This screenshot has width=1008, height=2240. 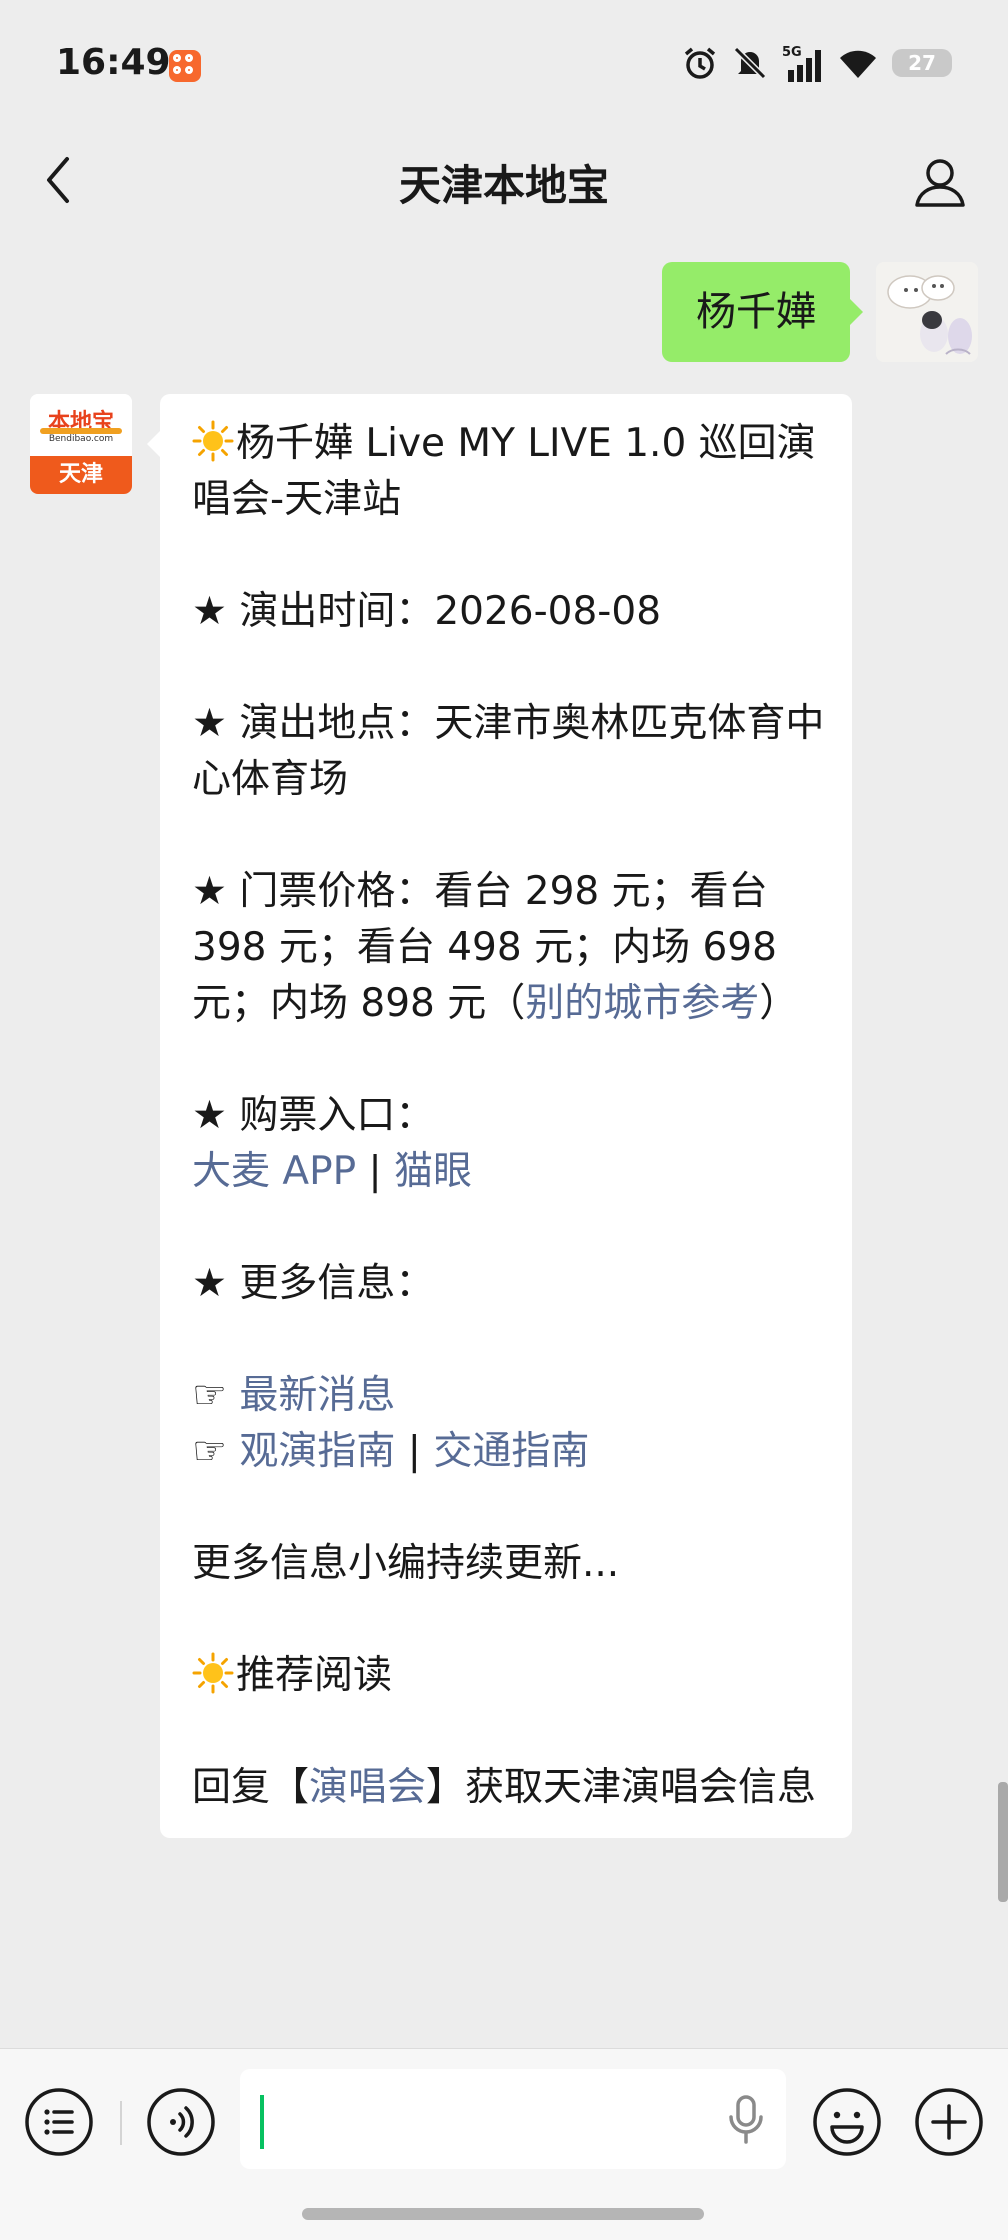 I want to click on traffic-guide-link: 交通指南, so click(x=511, y=1451).